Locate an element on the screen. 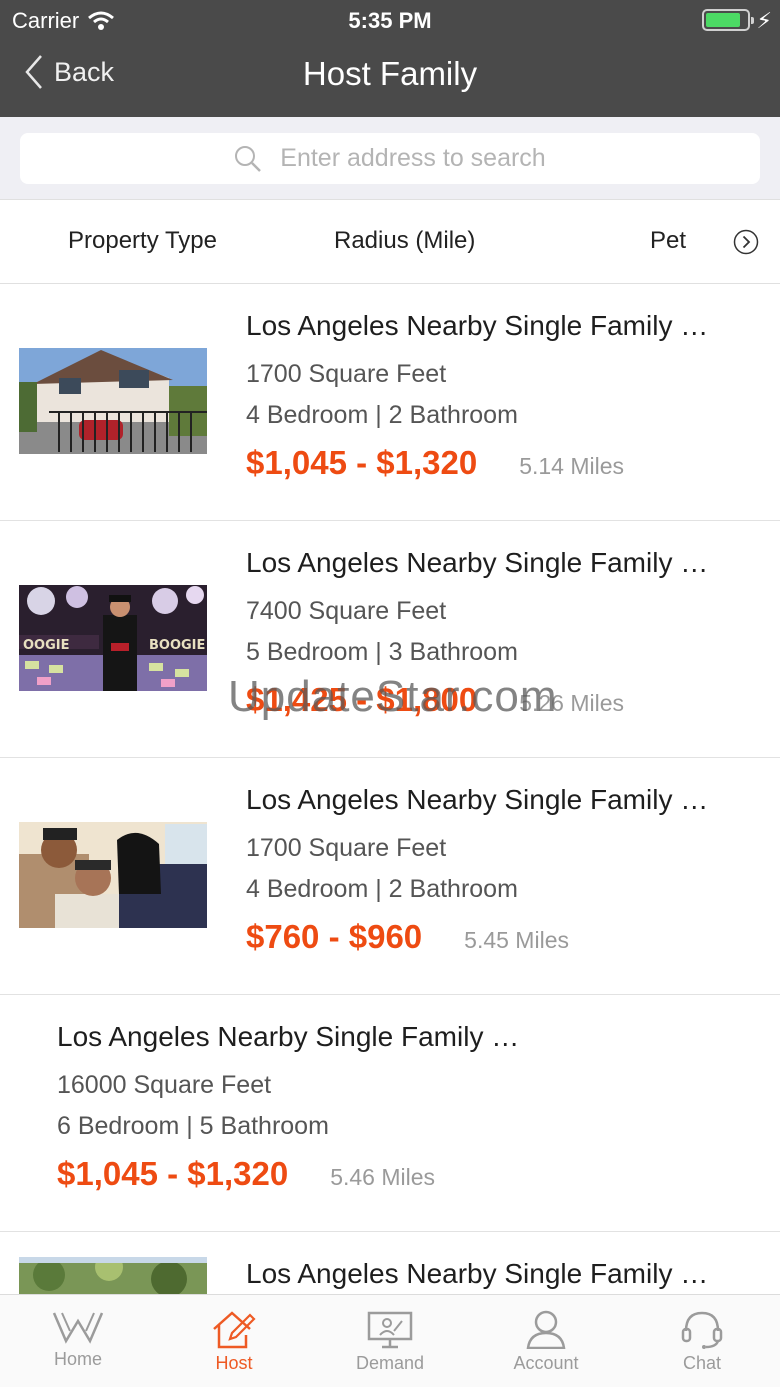 The image size is (780, 1387). search-placeholder: Enter address to search is located at coordinates (413, 158).